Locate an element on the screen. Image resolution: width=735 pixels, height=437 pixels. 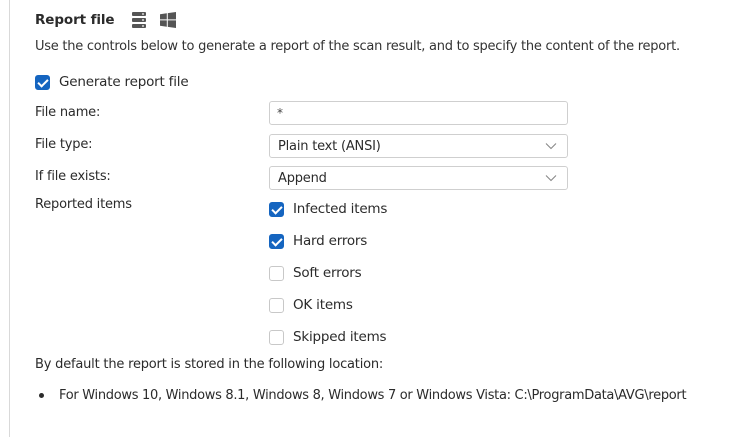
file-type-label: File type: is located at coordinates (64, 144).